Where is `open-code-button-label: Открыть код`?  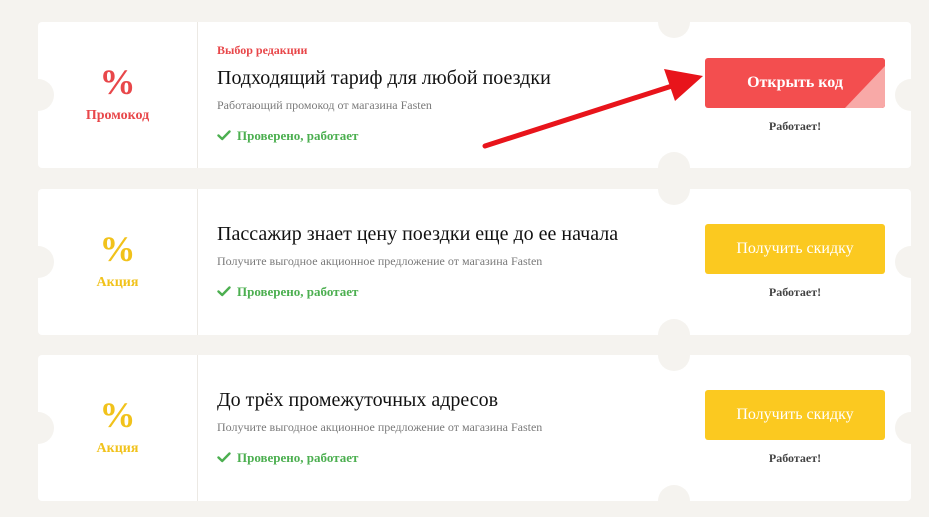
open-code-button-label: Открыть код is located at coordinates (795, 82).